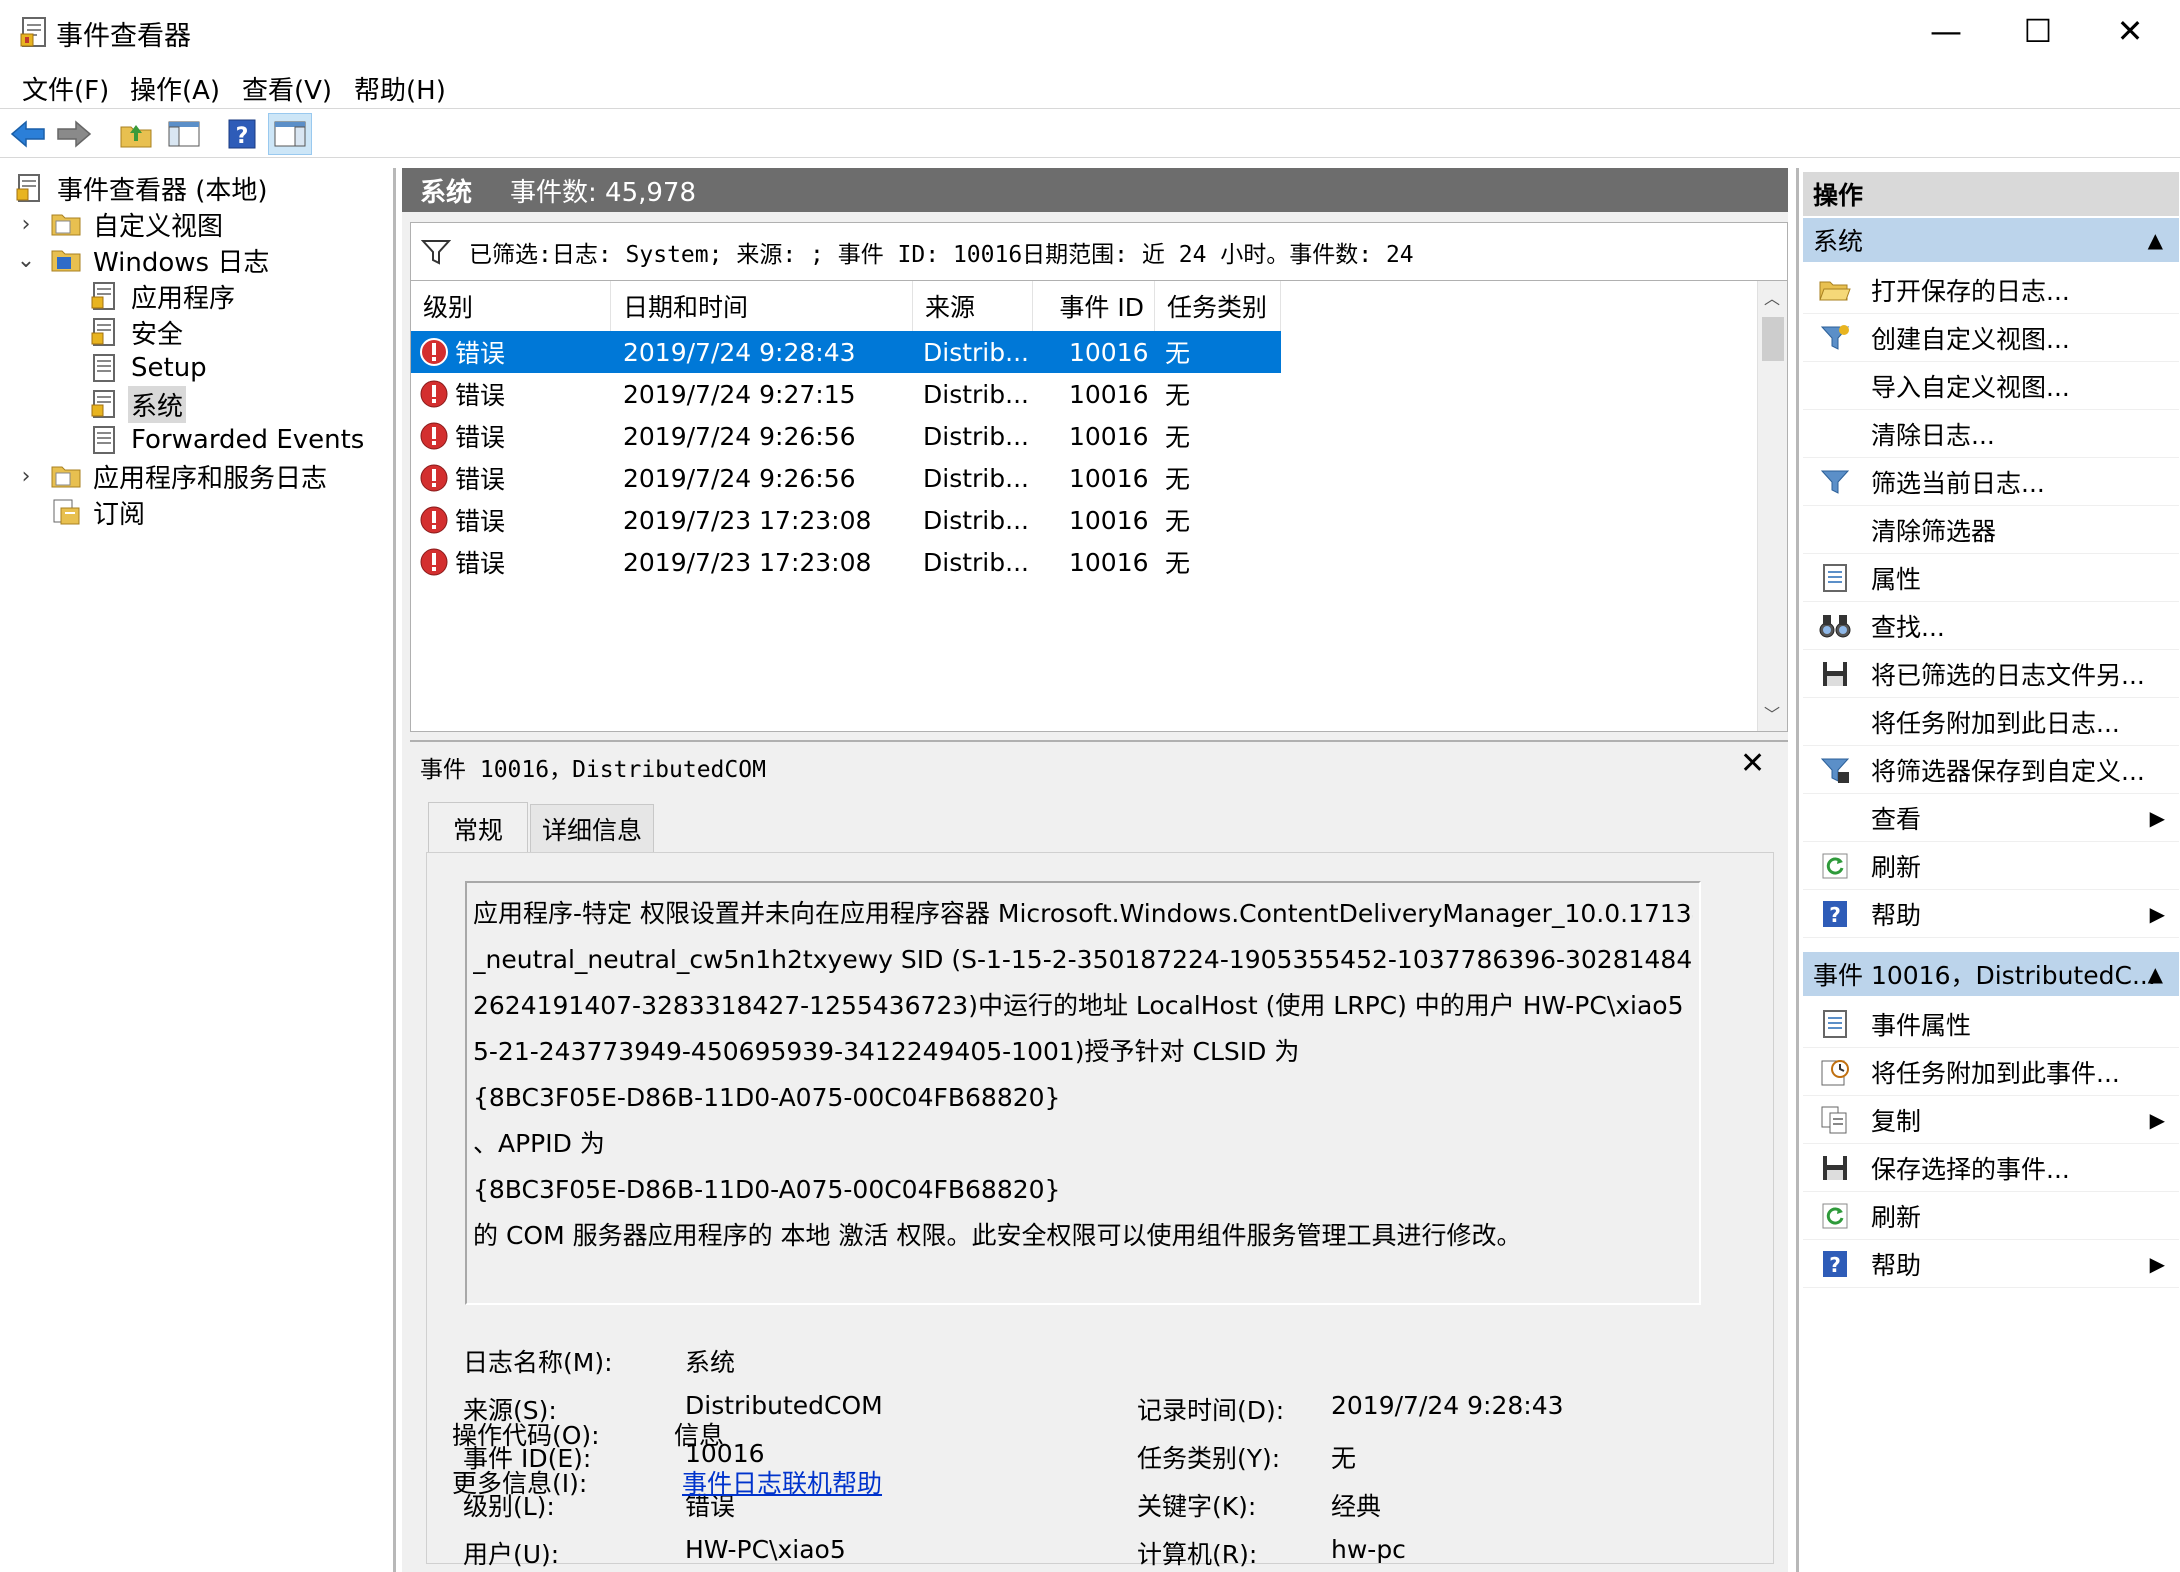 Image resolution: width=2180 pixels, height=1572 pixels. Describe the element at coordinates (1896, 1121) in the screenshot. I see `action-label: 复制` at that location.